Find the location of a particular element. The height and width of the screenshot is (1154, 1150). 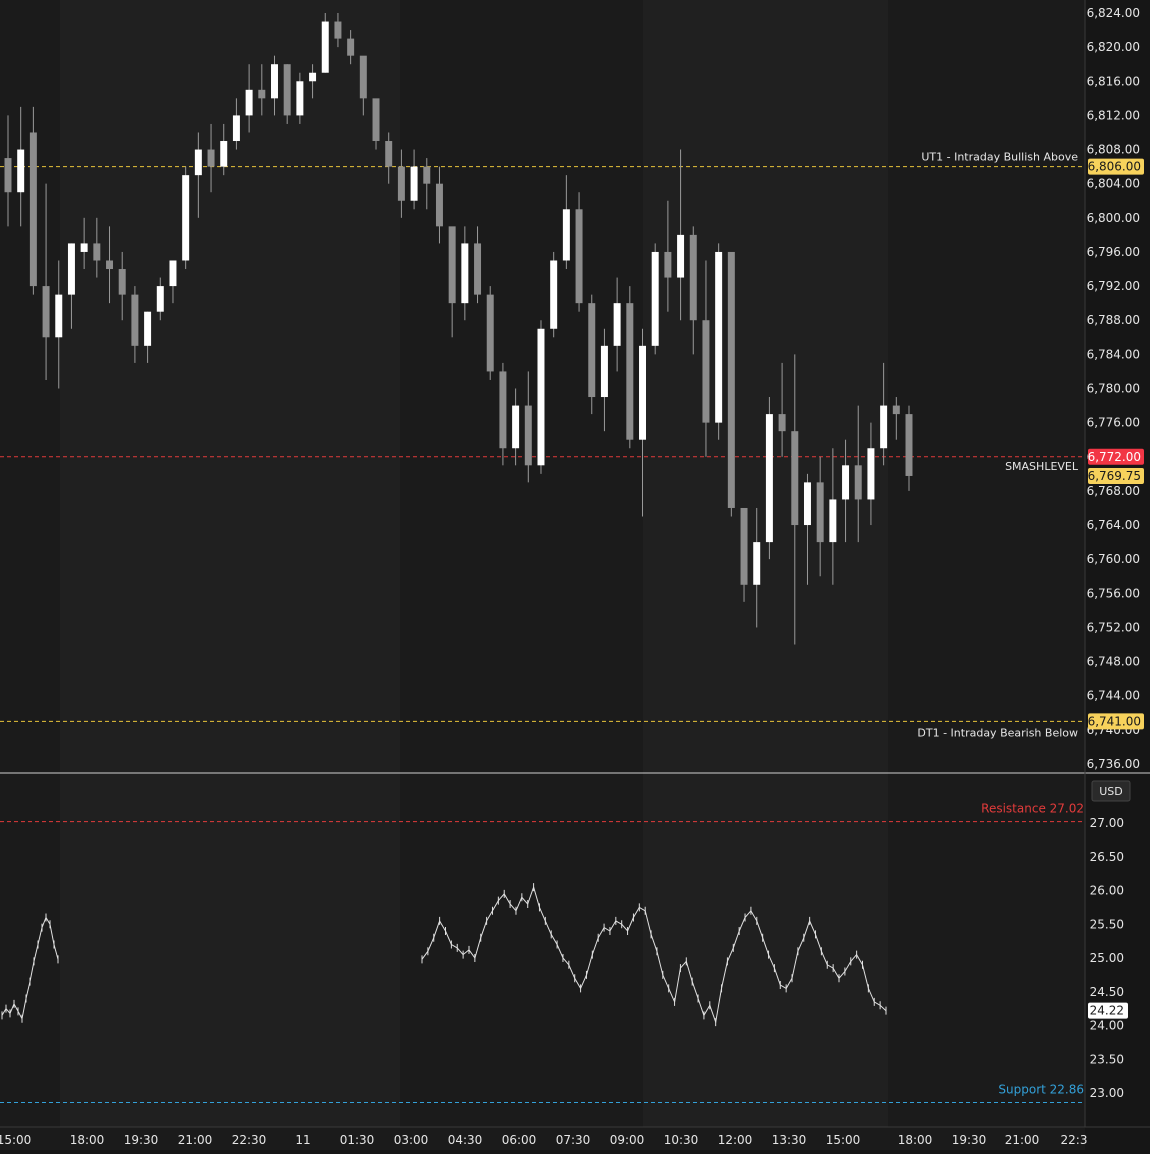

price-tick-label: 6,824.00 is located at coordinates (1113, 13).